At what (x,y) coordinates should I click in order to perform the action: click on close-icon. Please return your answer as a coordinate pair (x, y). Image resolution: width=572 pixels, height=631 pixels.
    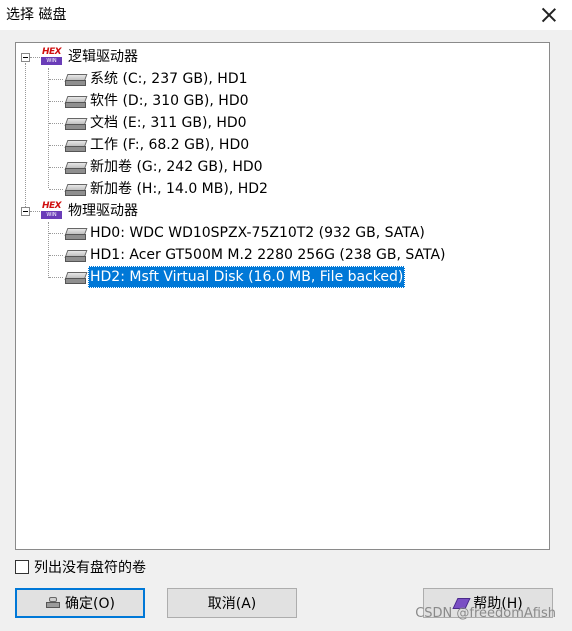
    Looking at the image, I should click on (549, 15).